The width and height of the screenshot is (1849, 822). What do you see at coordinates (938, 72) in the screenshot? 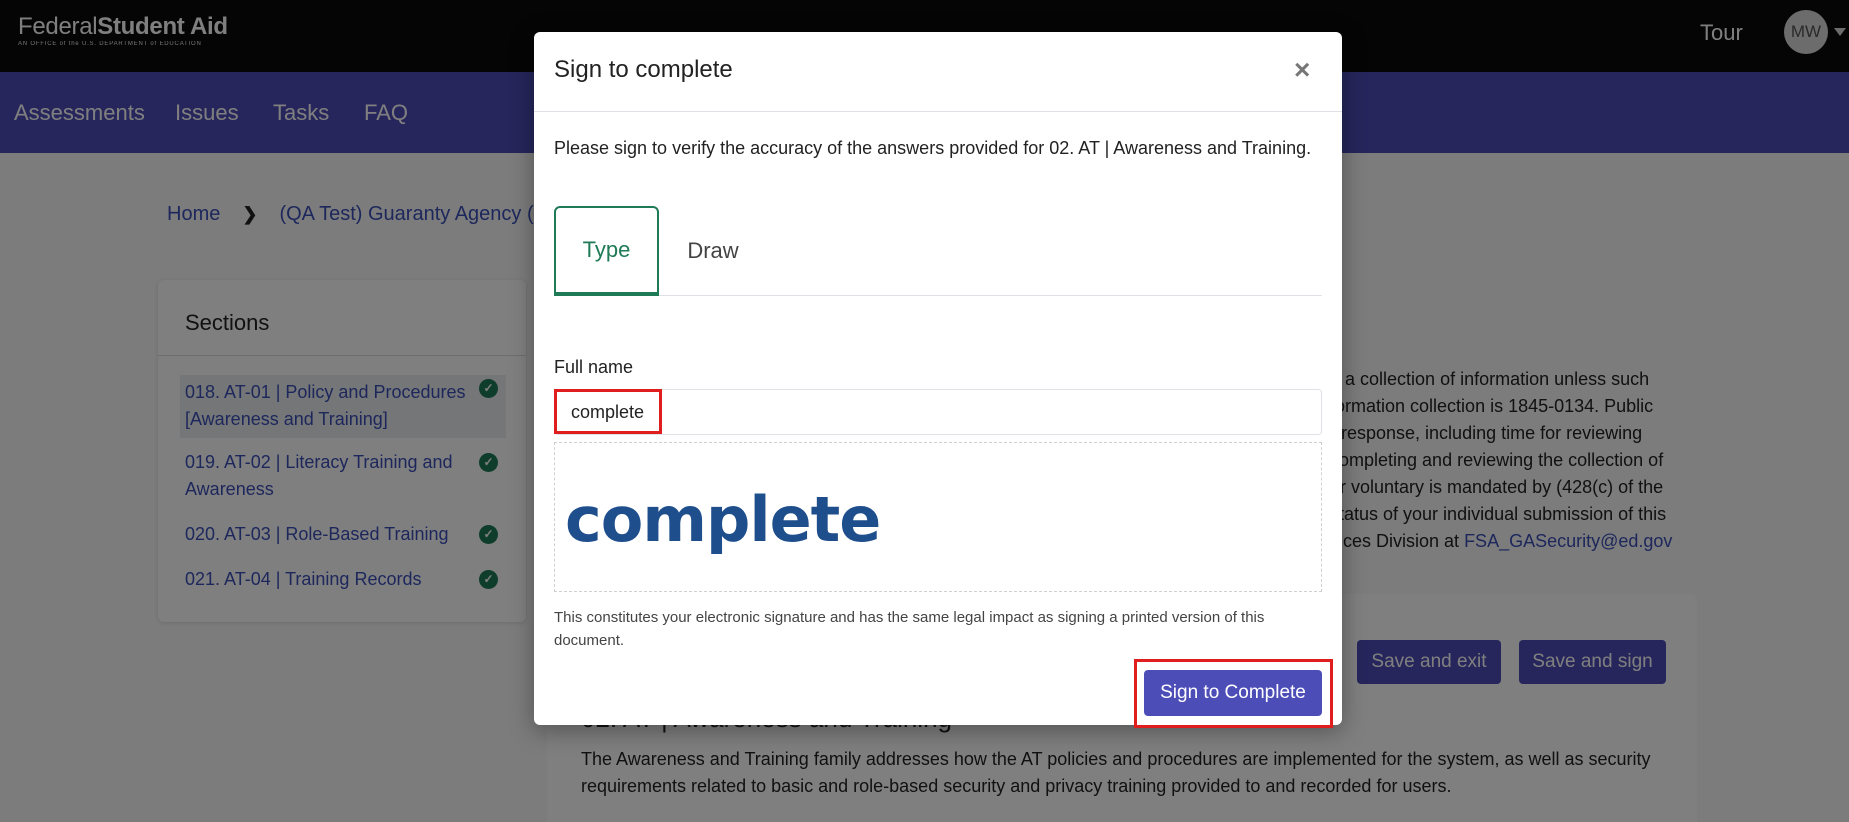
I see `modal-header: Sign to complete ×` at bounding box center [938, 72].